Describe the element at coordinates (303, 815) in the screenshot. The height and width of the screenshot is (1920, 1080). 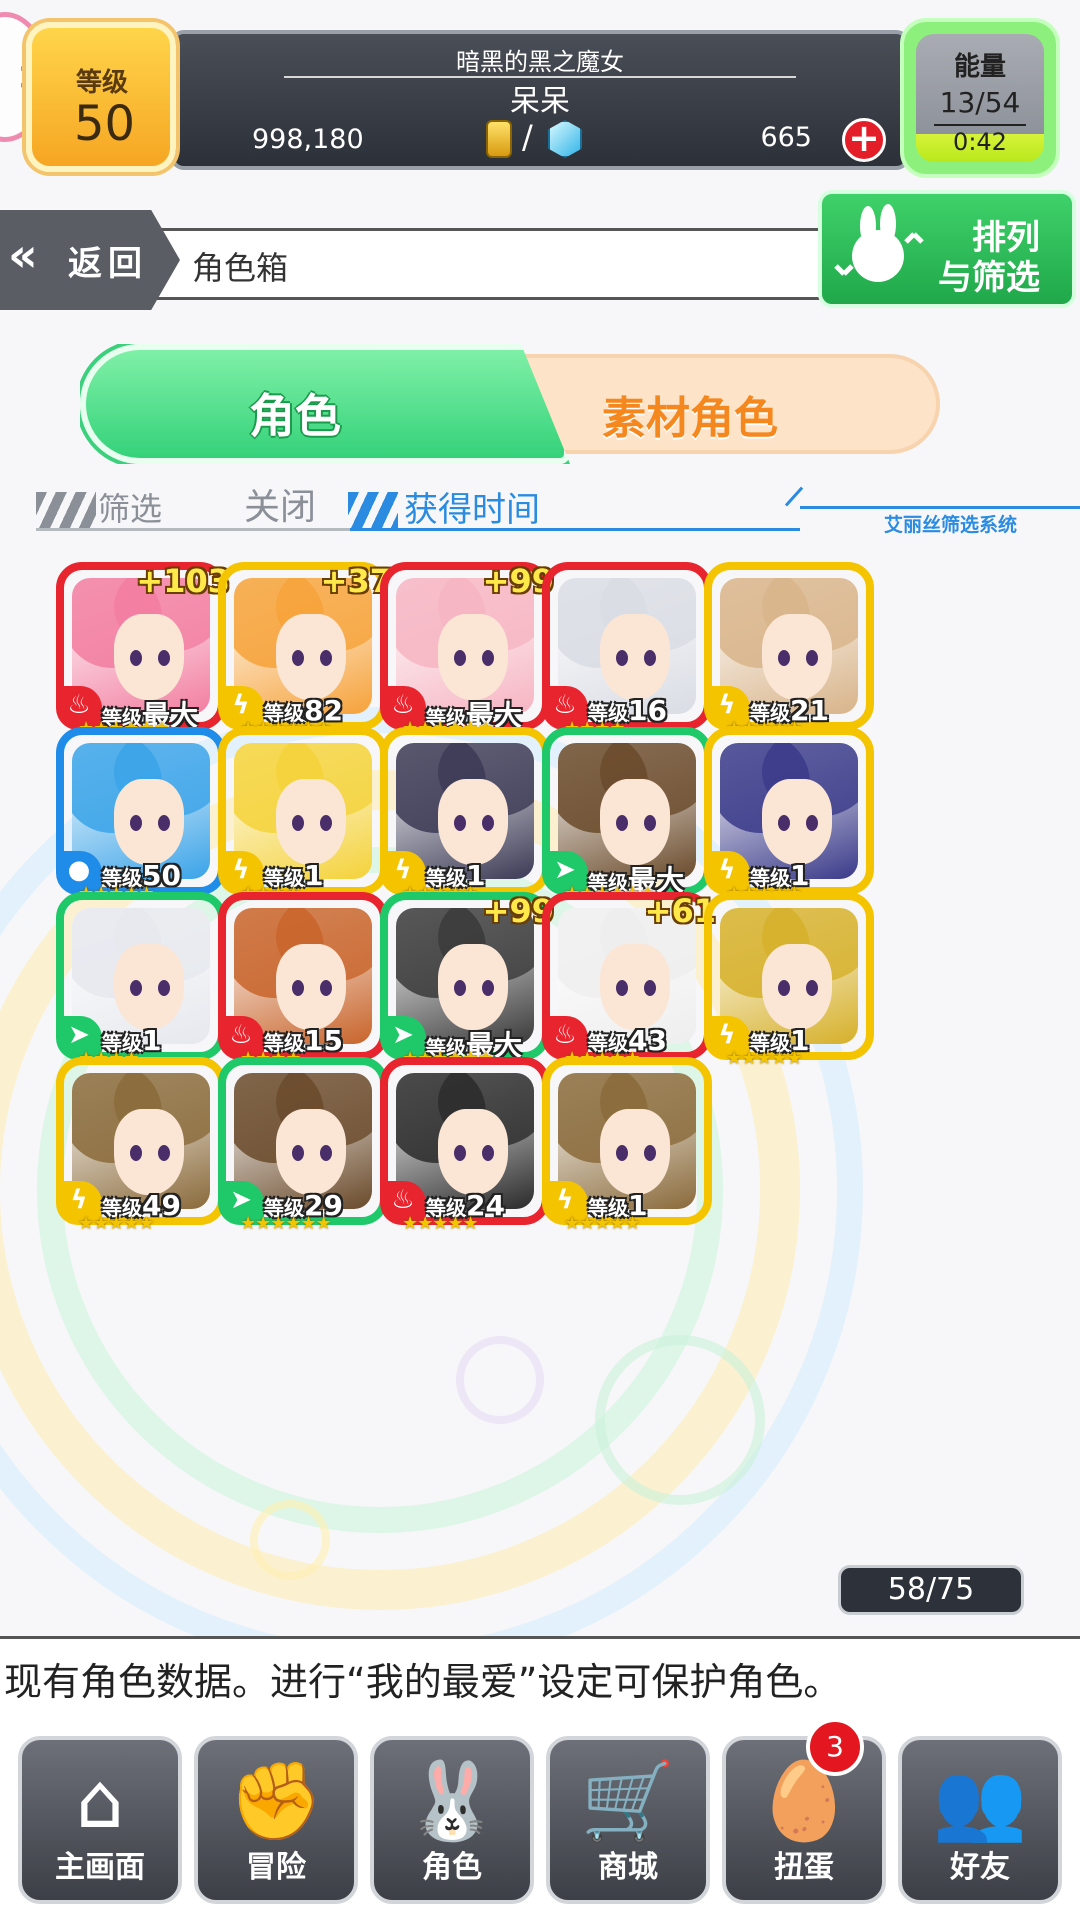
I see `character-card: ϟ 等级1 ★★★★` at that location.